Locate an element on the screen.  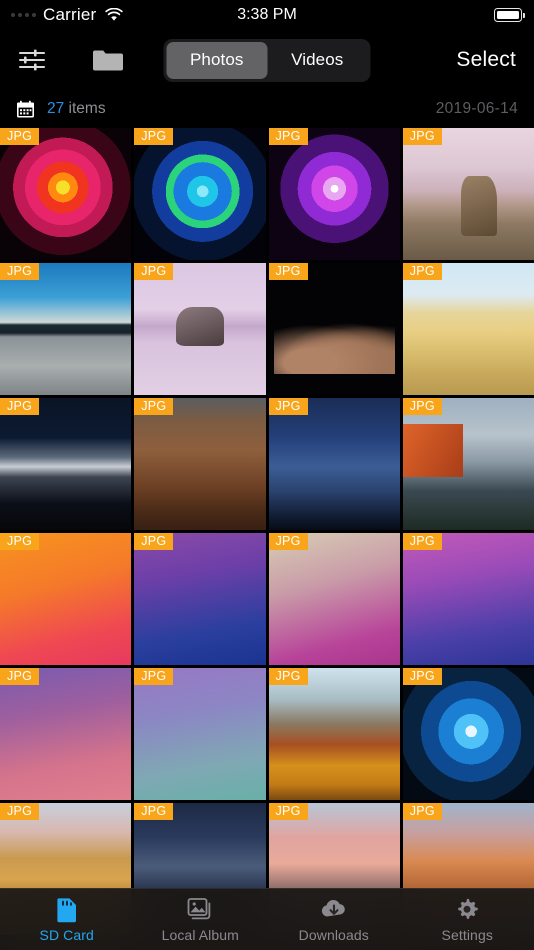
album-date: 2019-06-14 is located at coordinates (476, 108).